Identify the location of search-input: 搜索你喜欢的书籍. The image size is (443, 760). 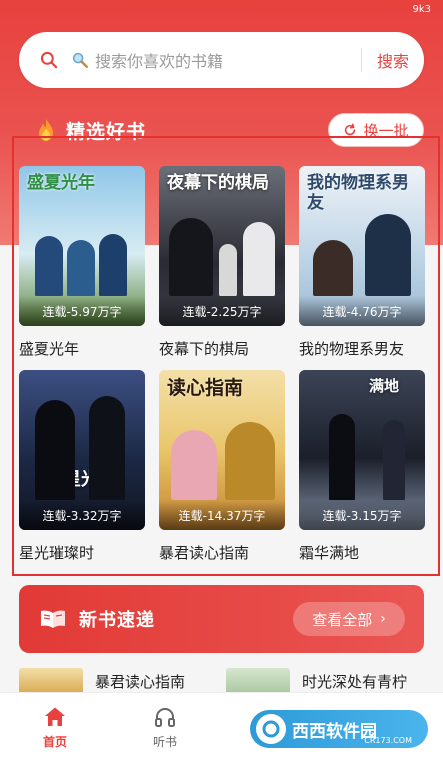
(228, 60).